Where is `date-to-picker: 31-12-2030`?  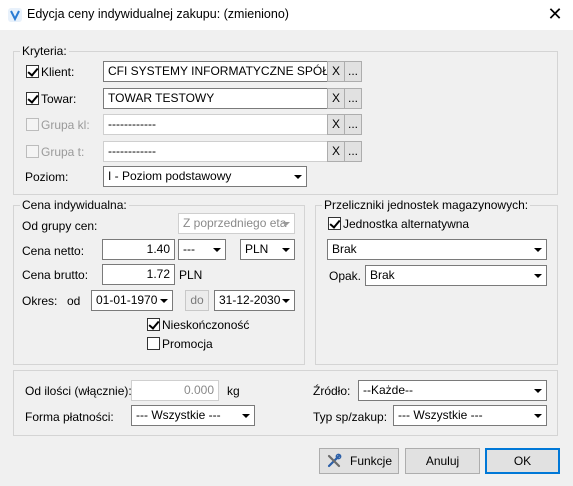
date-to-picker: 31-12-2030 is located at coordinates (254, 300).